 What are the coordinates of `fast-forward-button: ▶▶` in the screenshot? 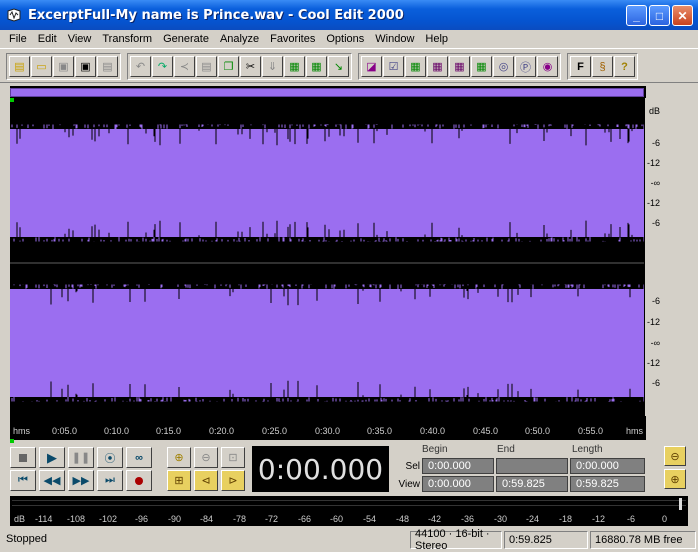 It's located at (81, 480).